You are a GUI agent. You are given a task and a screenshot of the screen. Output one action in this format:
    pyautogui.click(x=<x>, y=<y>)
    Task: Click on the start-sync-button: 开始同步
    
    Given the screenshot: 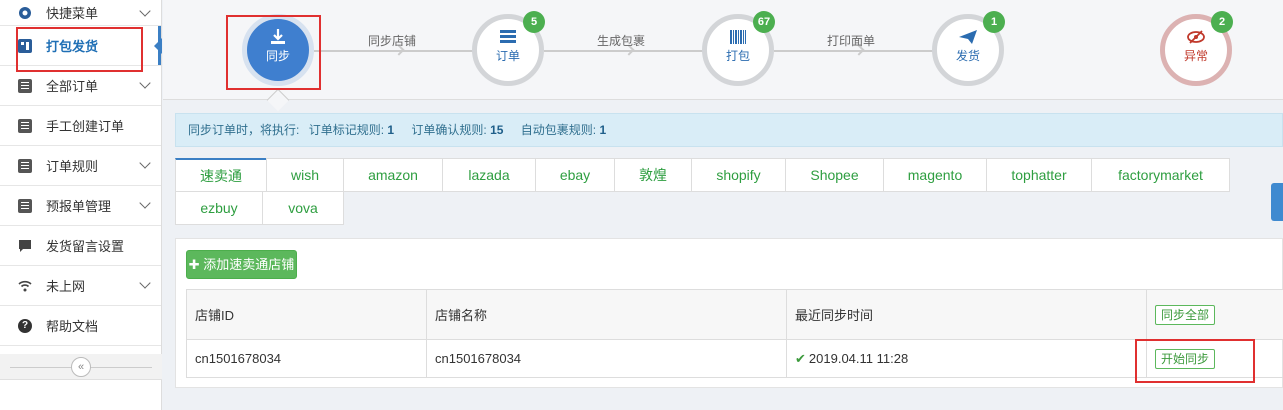 What is the action you would take?
    pyautogui.click(x=1185, y=358)
    